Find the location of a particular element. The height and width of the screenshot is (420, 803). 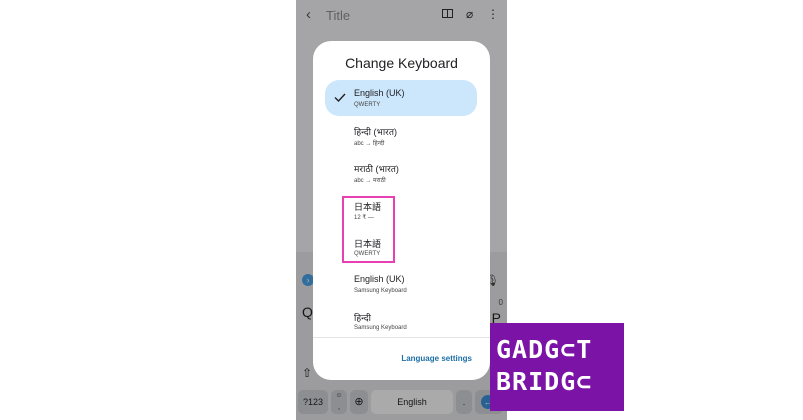

option-layout: abc → हिन्दी is located at coordinates (369, 144).